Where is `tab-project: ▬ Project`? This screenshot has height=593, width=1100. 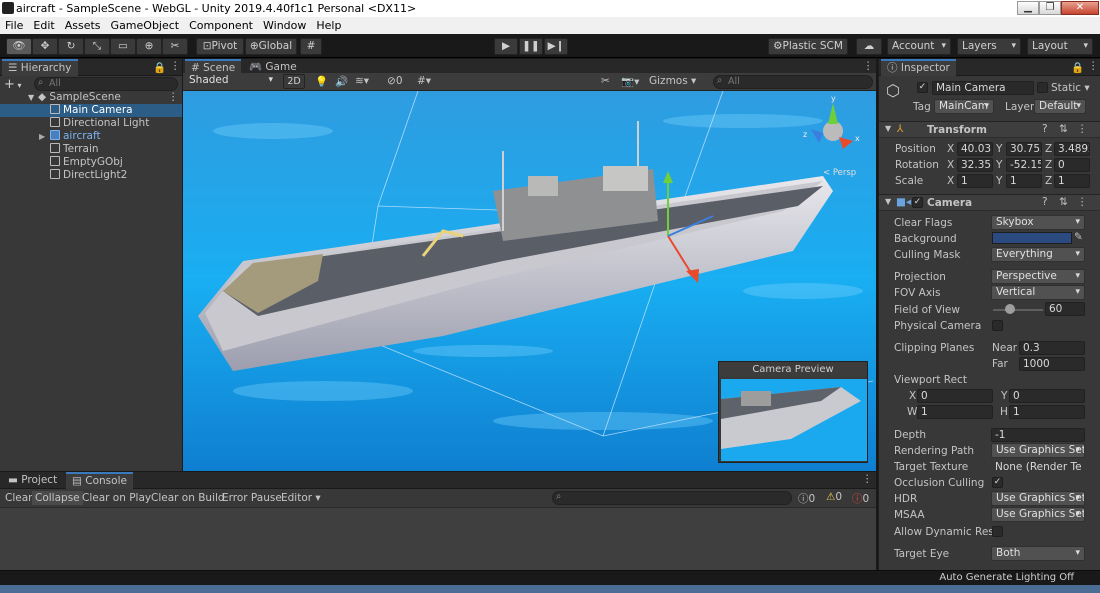
tab-project: ▬ Project is located at coordinates (32, 480).